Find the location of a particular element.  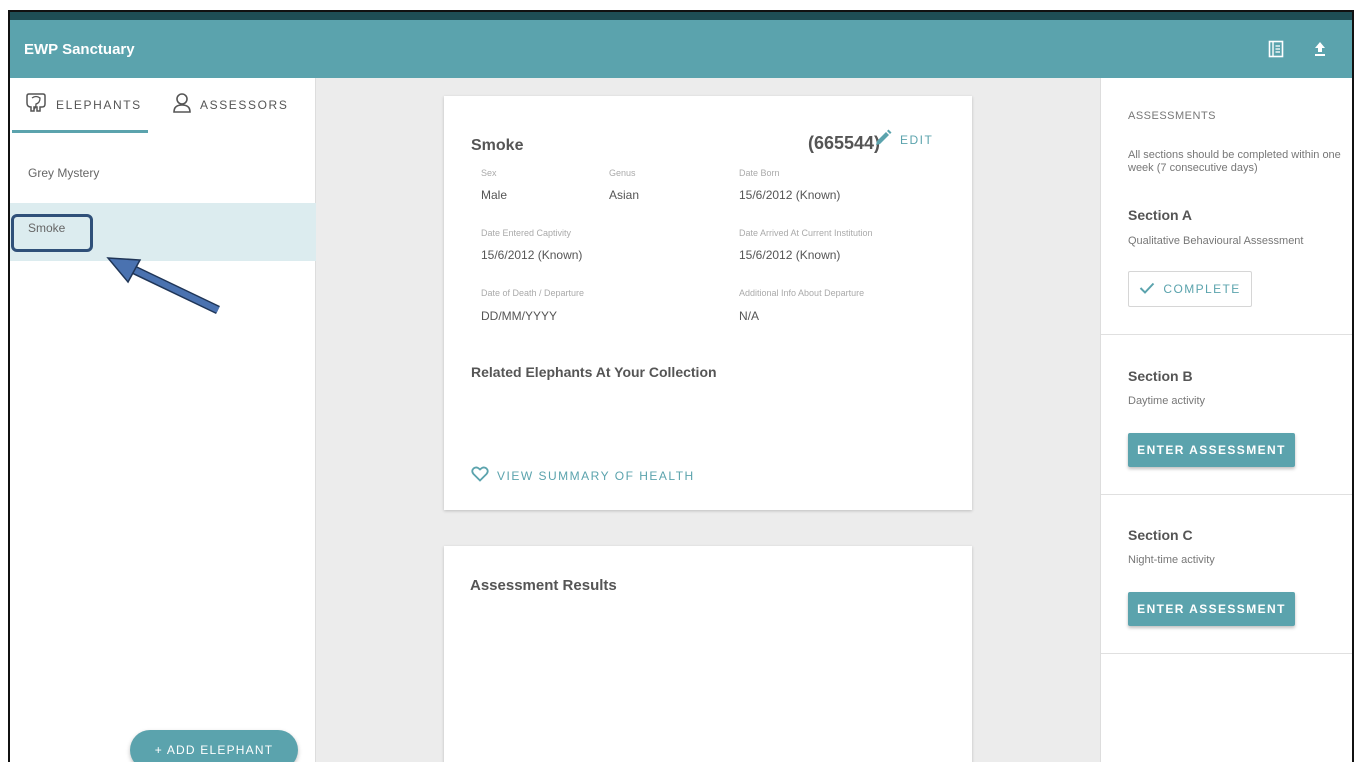

view-health-summary-button: VIEW SUMMARY OF HEALTH is located at coordinates (583, 475).